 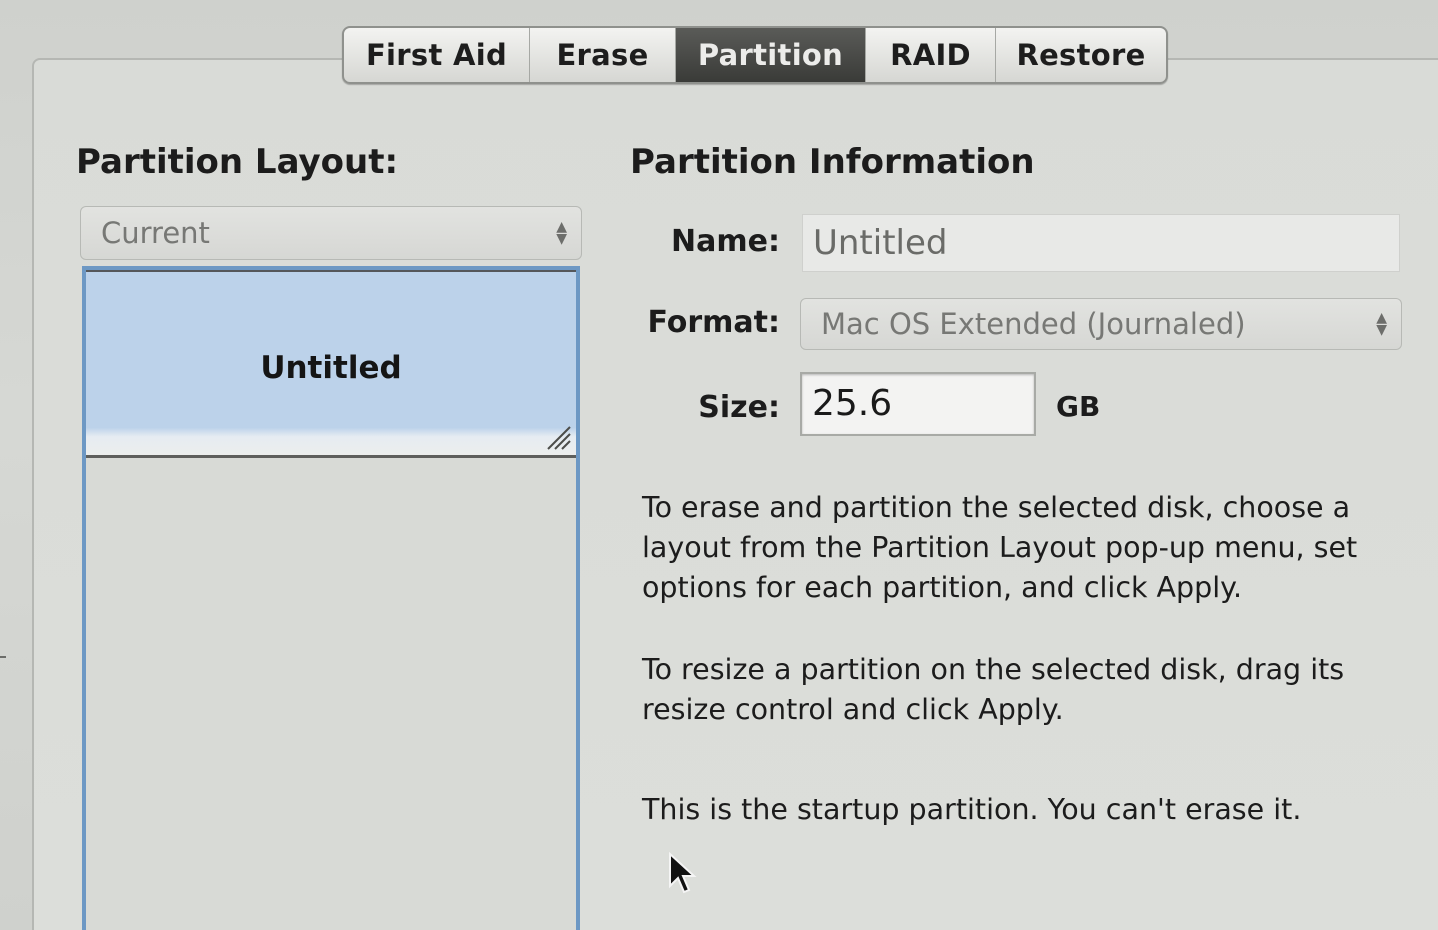 What do you see at coordinates (1078, 406) in the screenshot?
I see `size-unit: GB` at bounding box center [1078, 406].